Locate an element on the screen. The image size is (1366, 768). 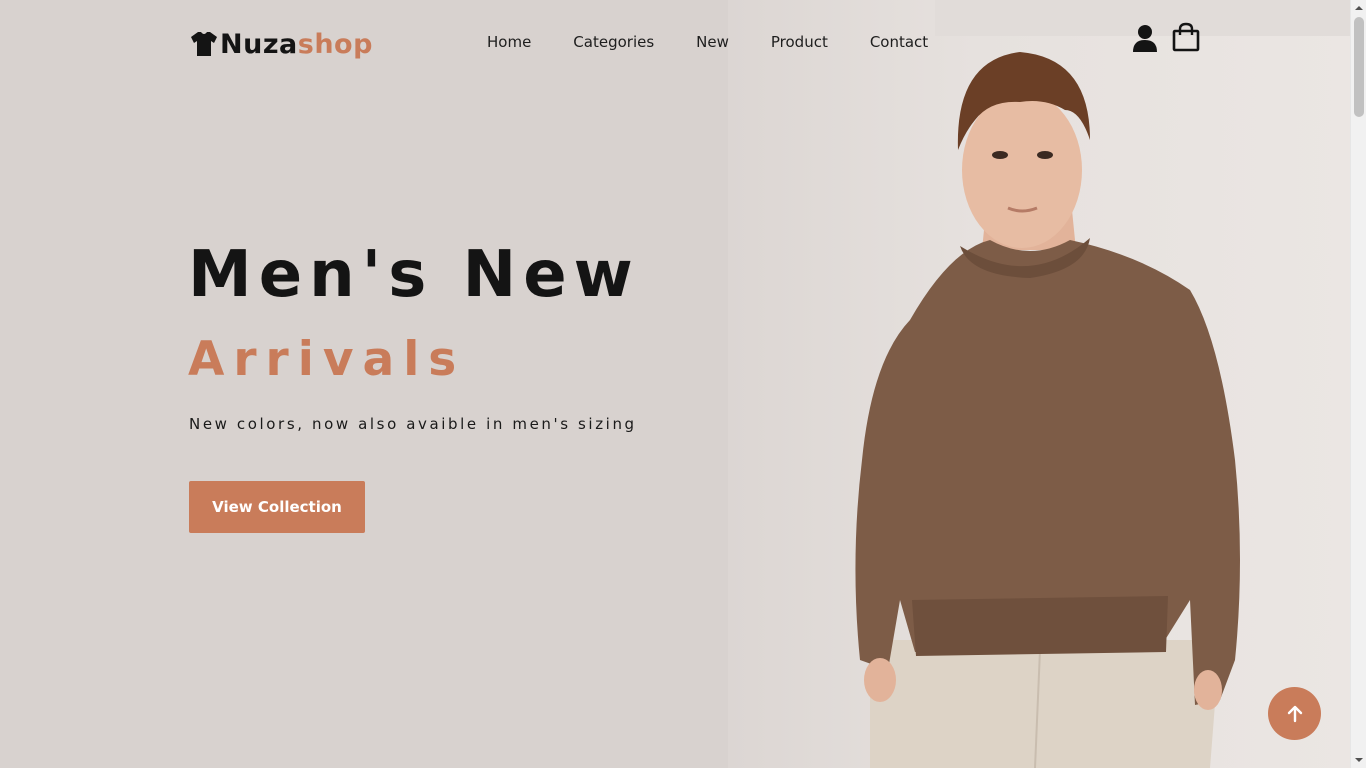
brand-name-main: Nuza is located at coordinates (259, 44).